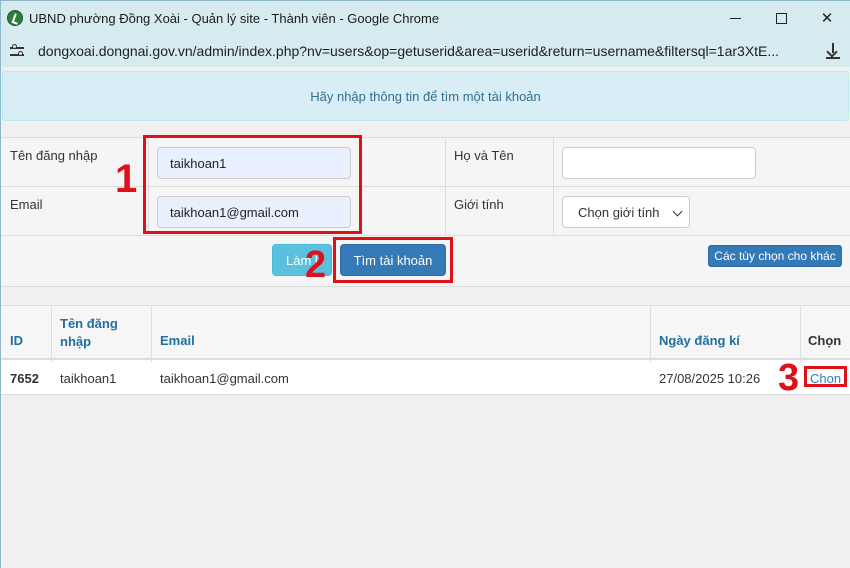  What do you see at coordinates (54, 155) in the screenshot?
I see `username-label: Tên đăng nhập` at bounding box center [54, 155].